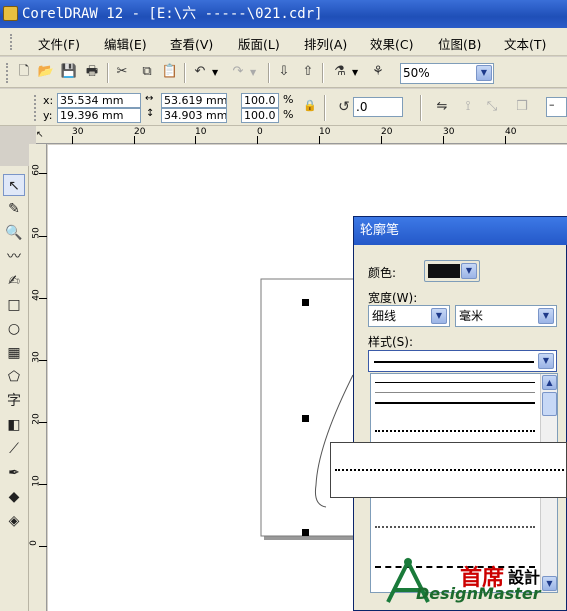 The image size is (567, 611). Describe the element at coordinates (238, 72) in the screenshot. I see `redo-icon: ↷` at that location.